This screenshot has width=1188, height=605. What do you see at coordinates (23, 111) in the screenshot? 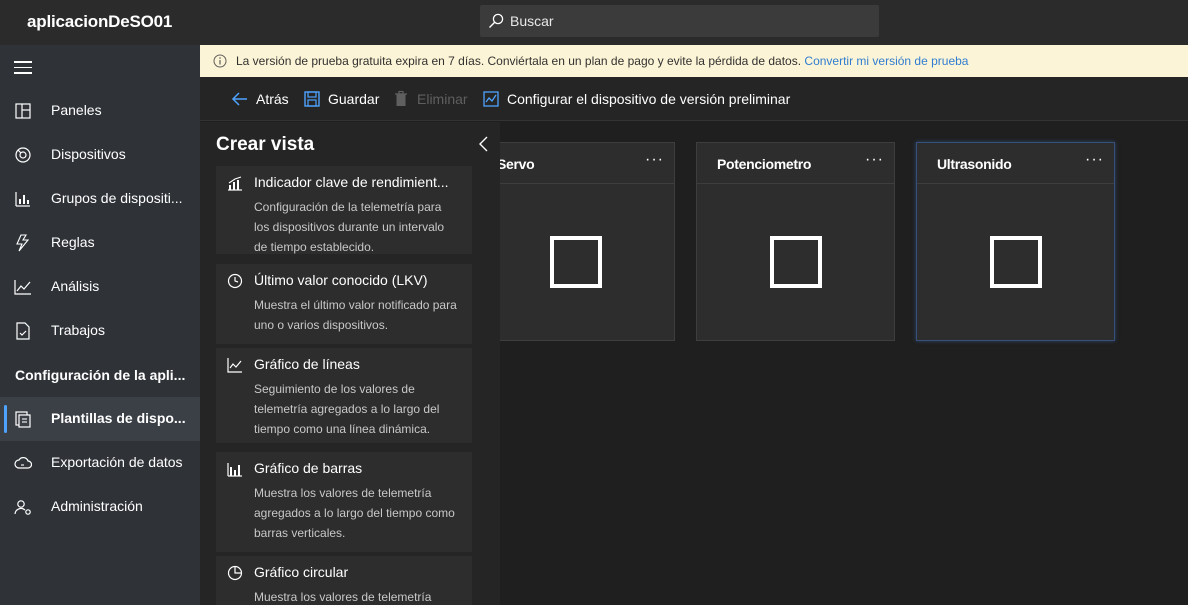
I see `dashboard-icon` at bounding box center [23, 111].